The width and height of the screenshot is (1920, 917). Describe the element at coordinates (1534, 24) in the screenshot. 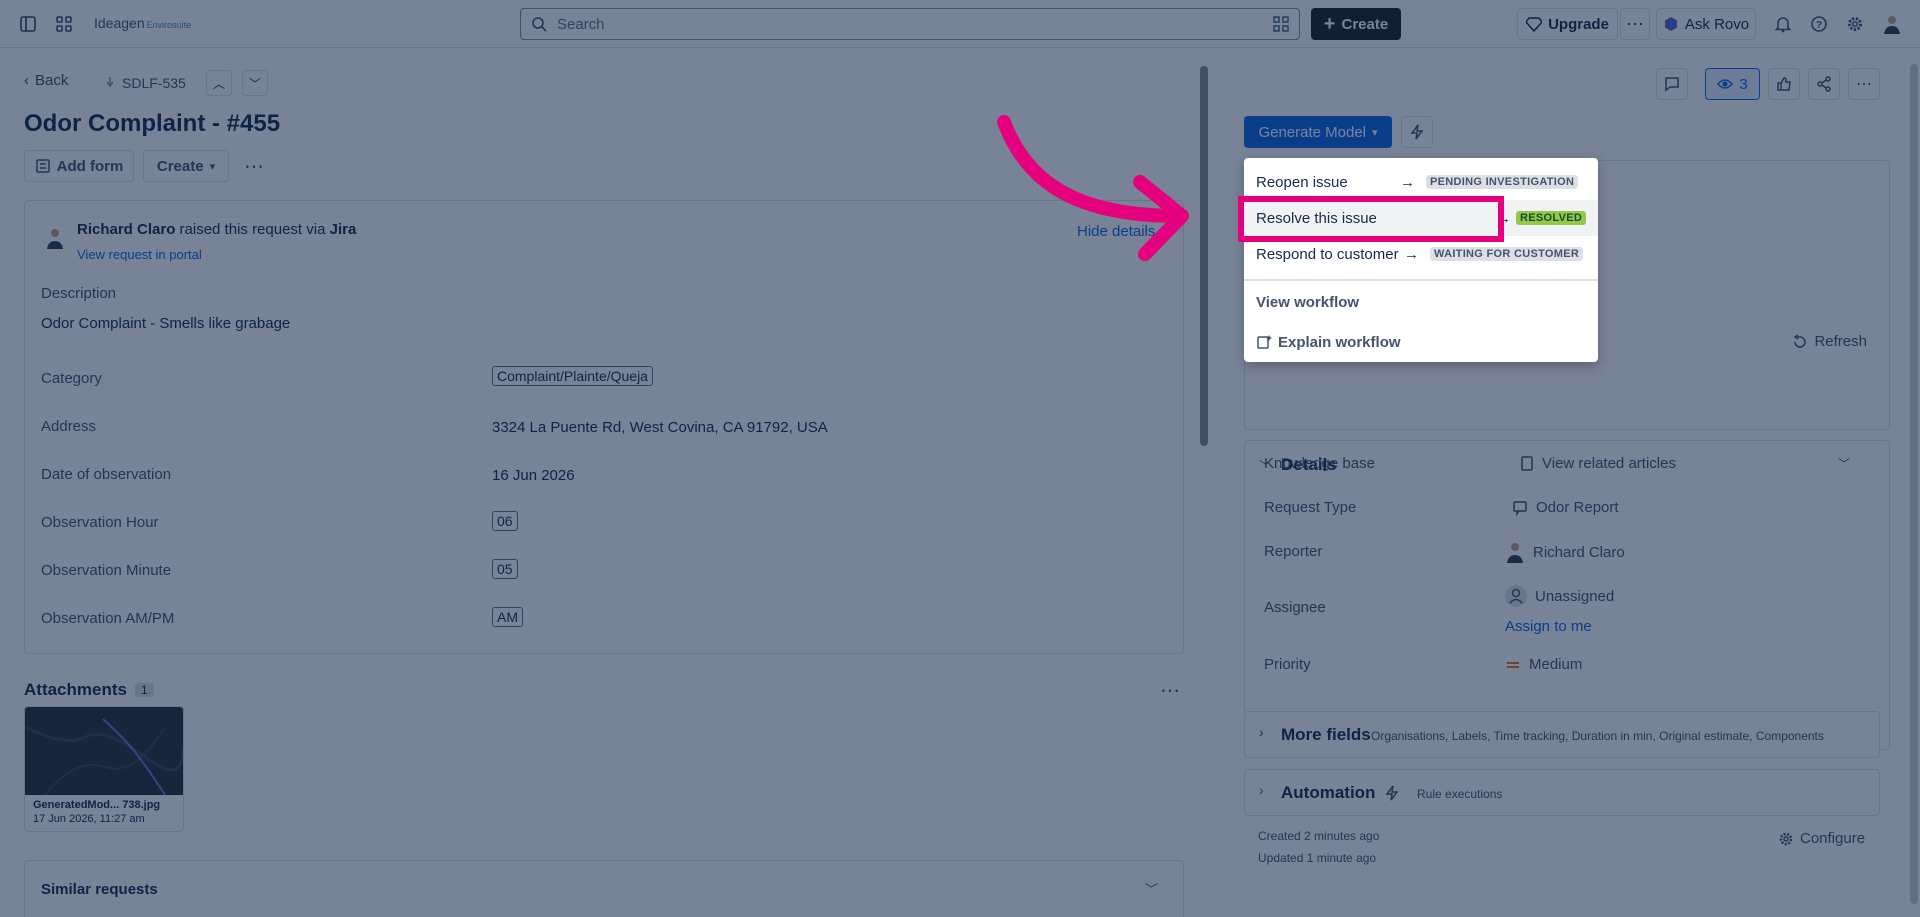

I see `diamond-icon` at that location.